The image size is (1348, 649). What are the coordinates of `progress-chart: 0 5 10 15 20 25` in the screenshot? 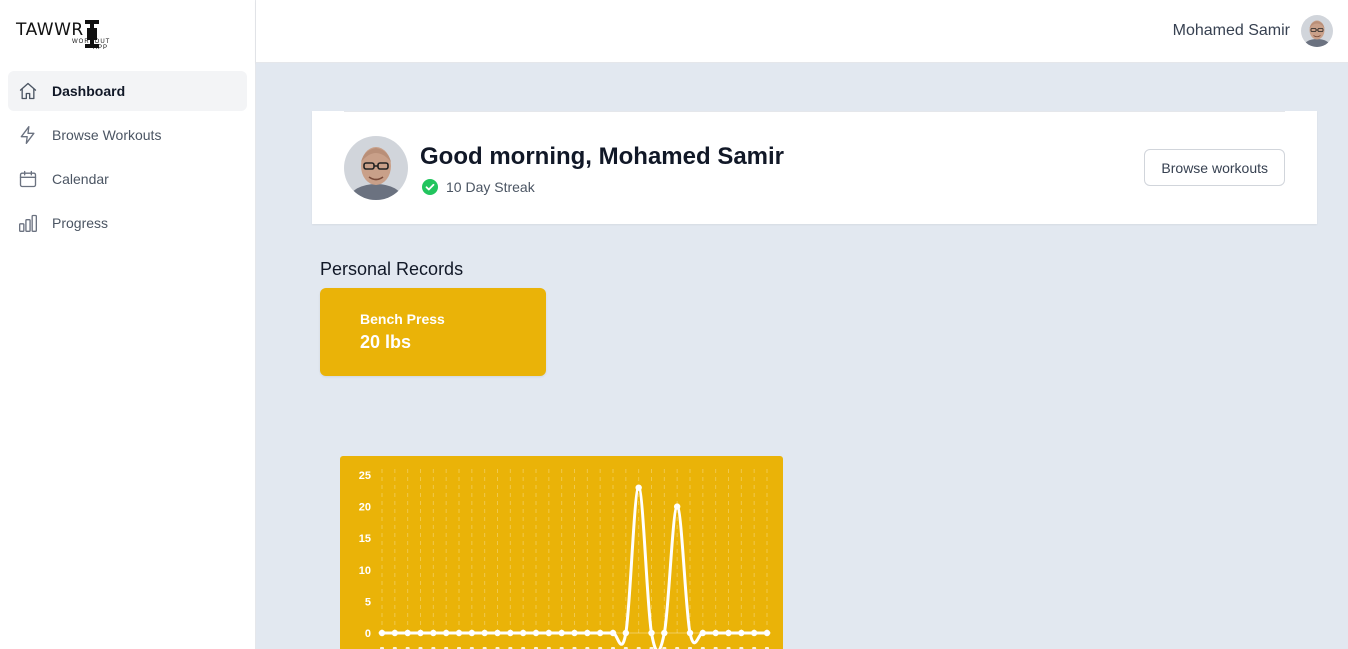 It's located at (561, 552).